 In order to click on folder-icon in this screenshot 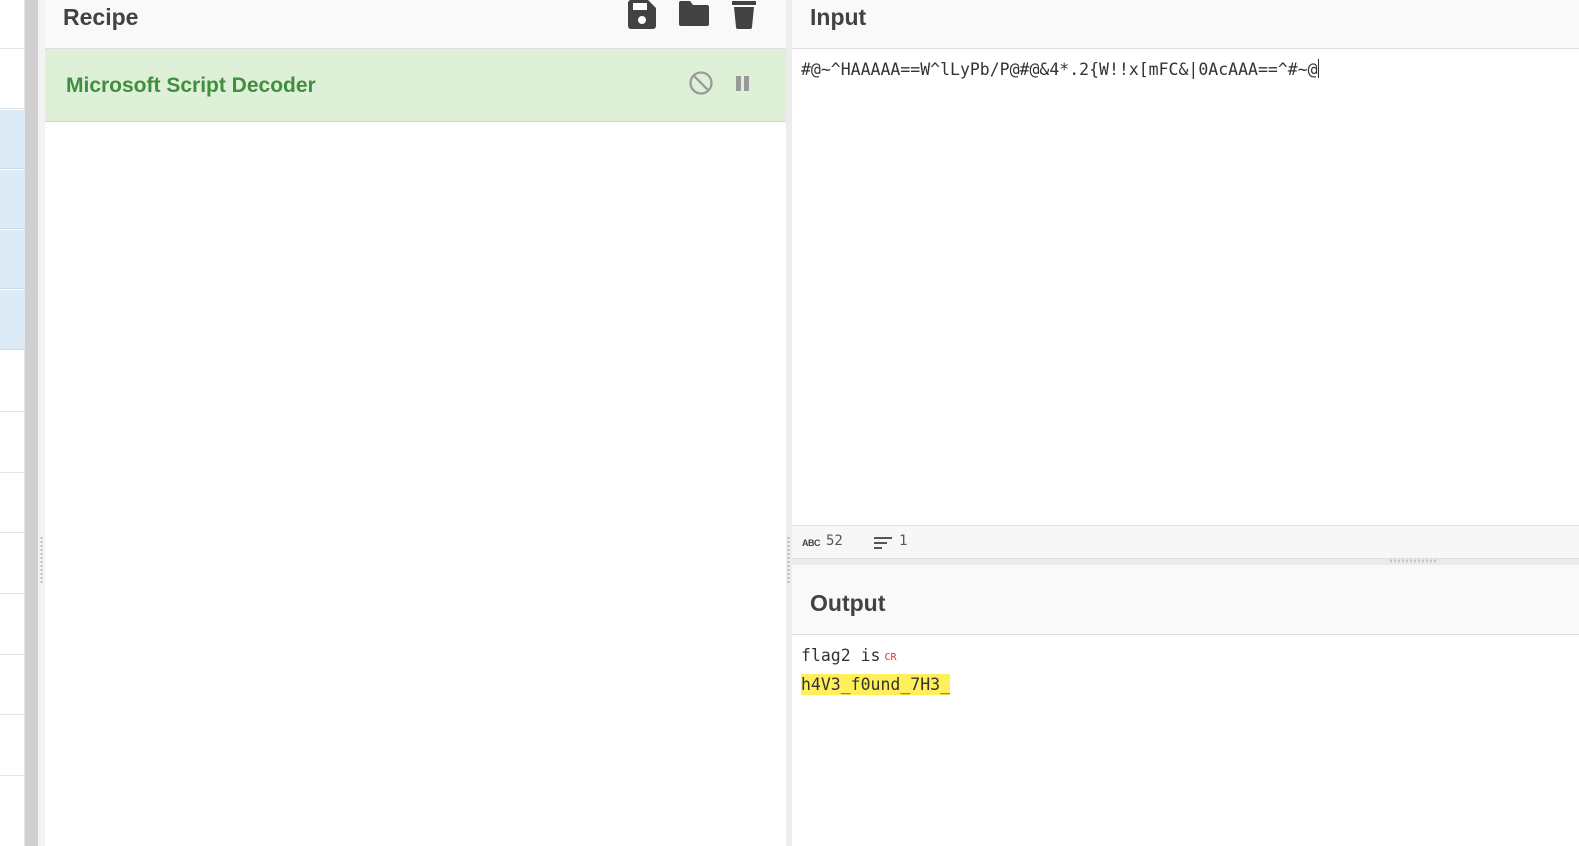, I will do `click(694, 13)`.